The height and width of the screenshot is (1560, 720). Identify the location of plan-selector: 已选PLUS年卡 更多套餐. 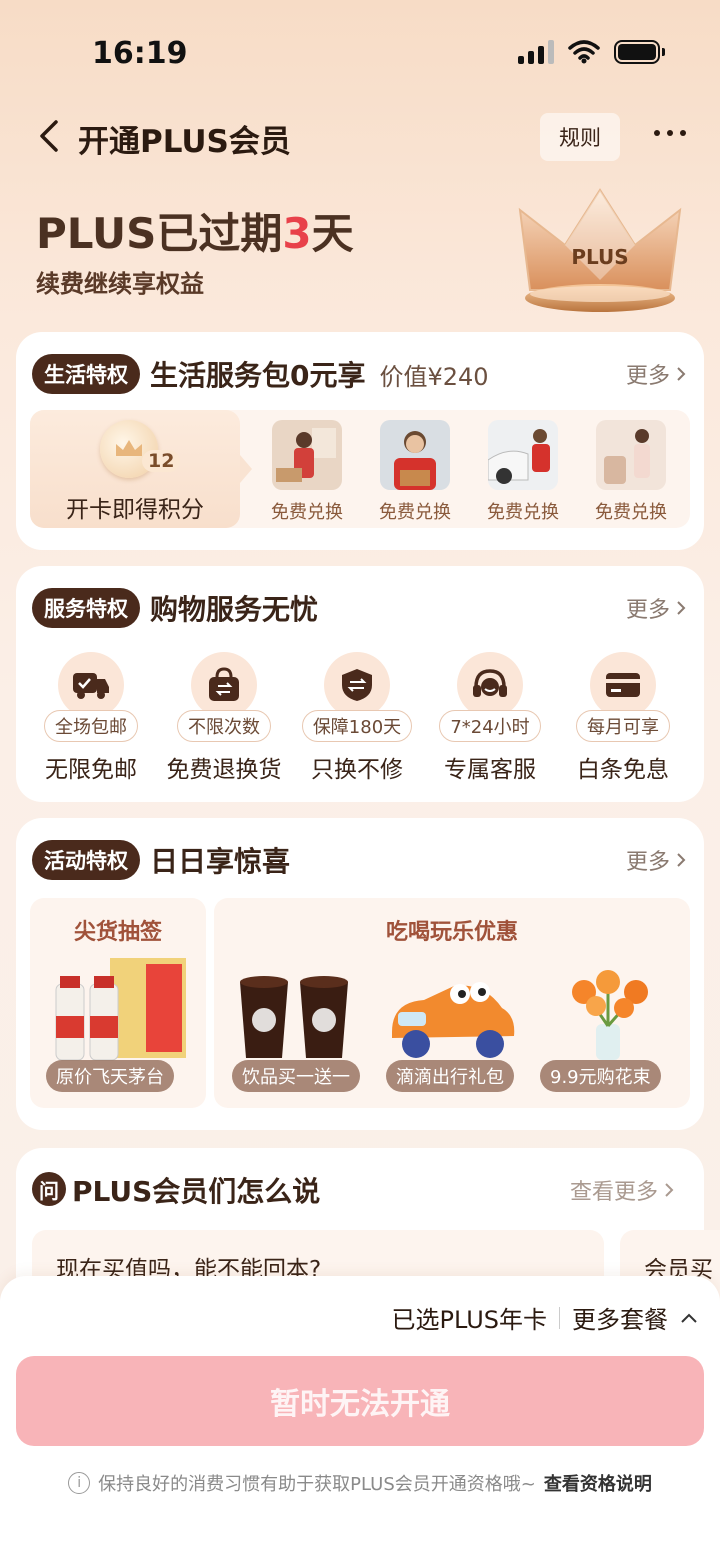
(545, 1317).